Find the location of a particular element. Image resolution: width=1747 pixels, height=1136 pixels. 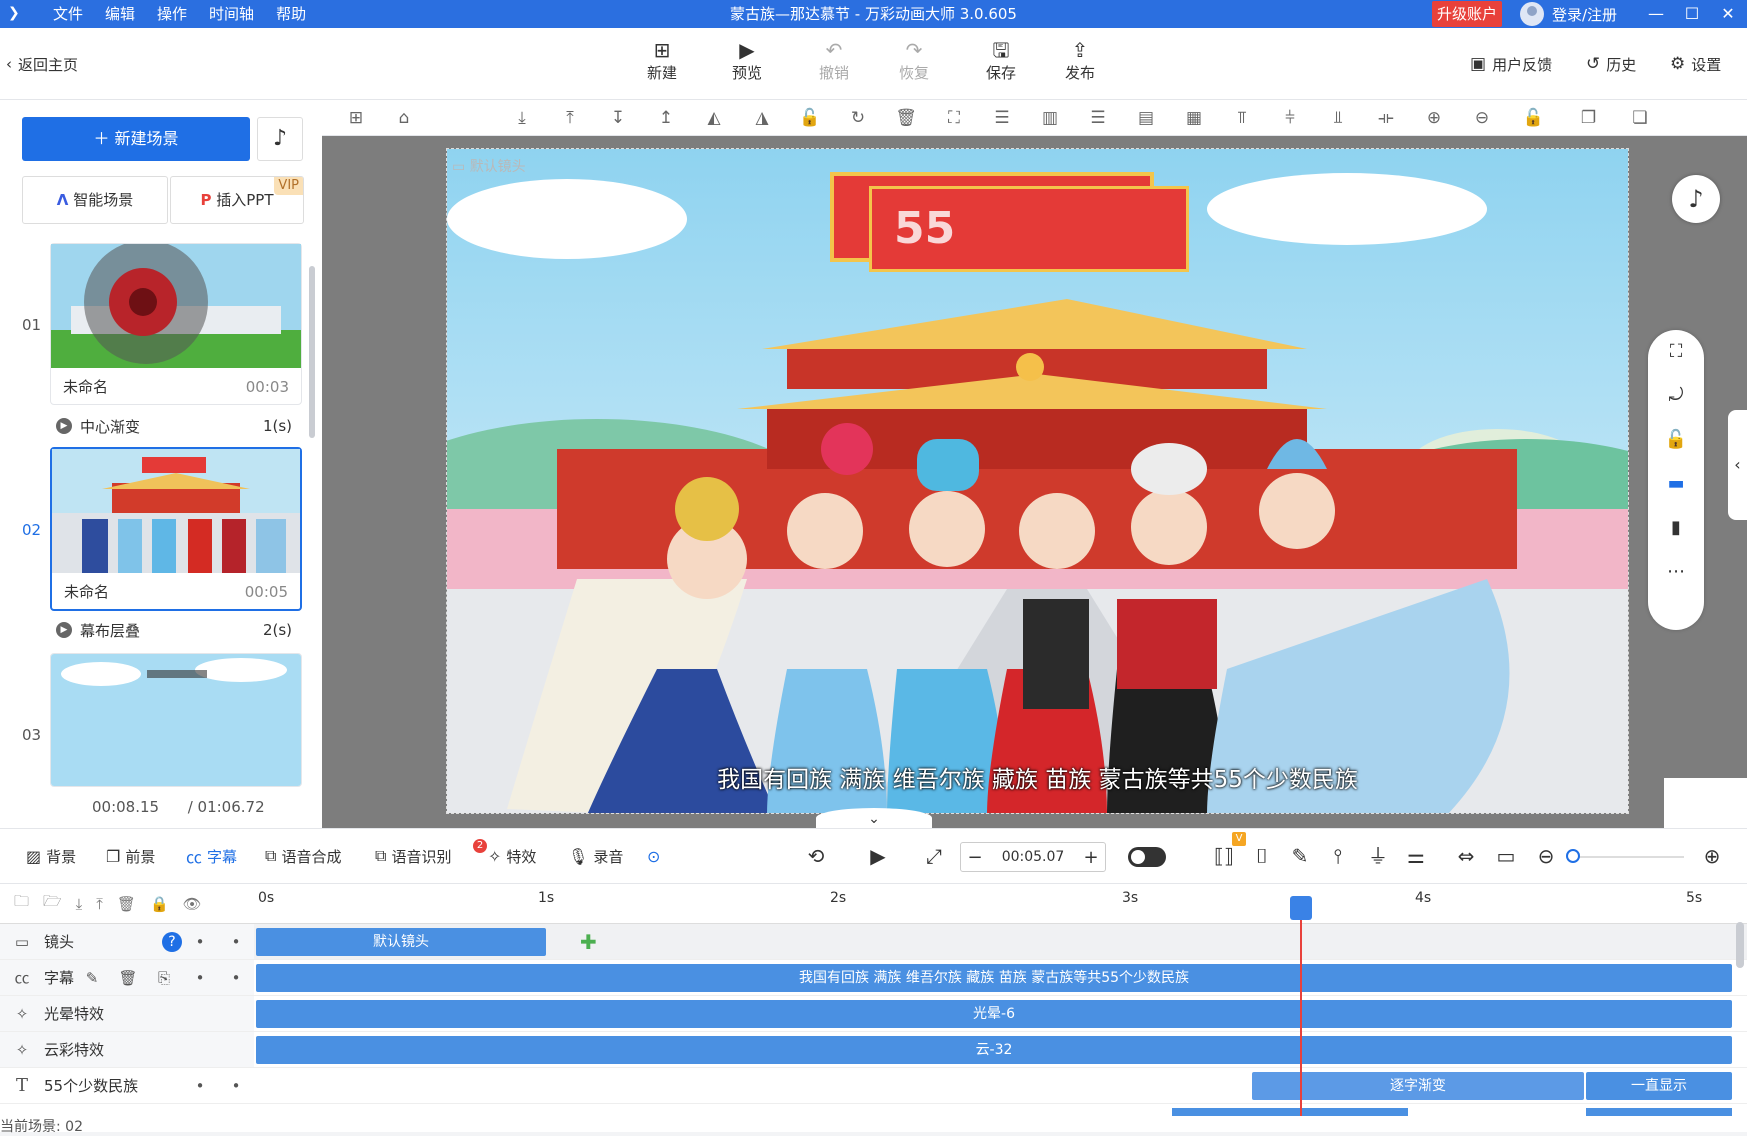

subtitle-button: ㏄字幕 is located at coordinates (211, 856).